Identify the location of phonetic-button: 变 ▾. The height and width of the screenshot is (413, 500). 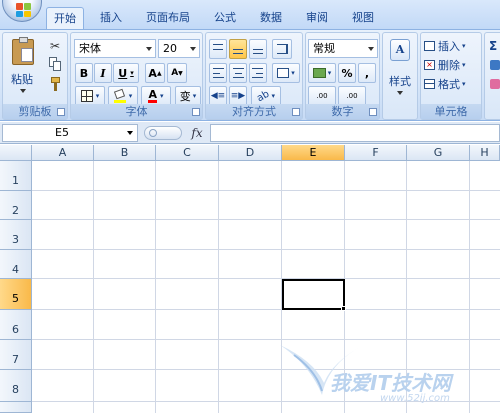
(188, 96).